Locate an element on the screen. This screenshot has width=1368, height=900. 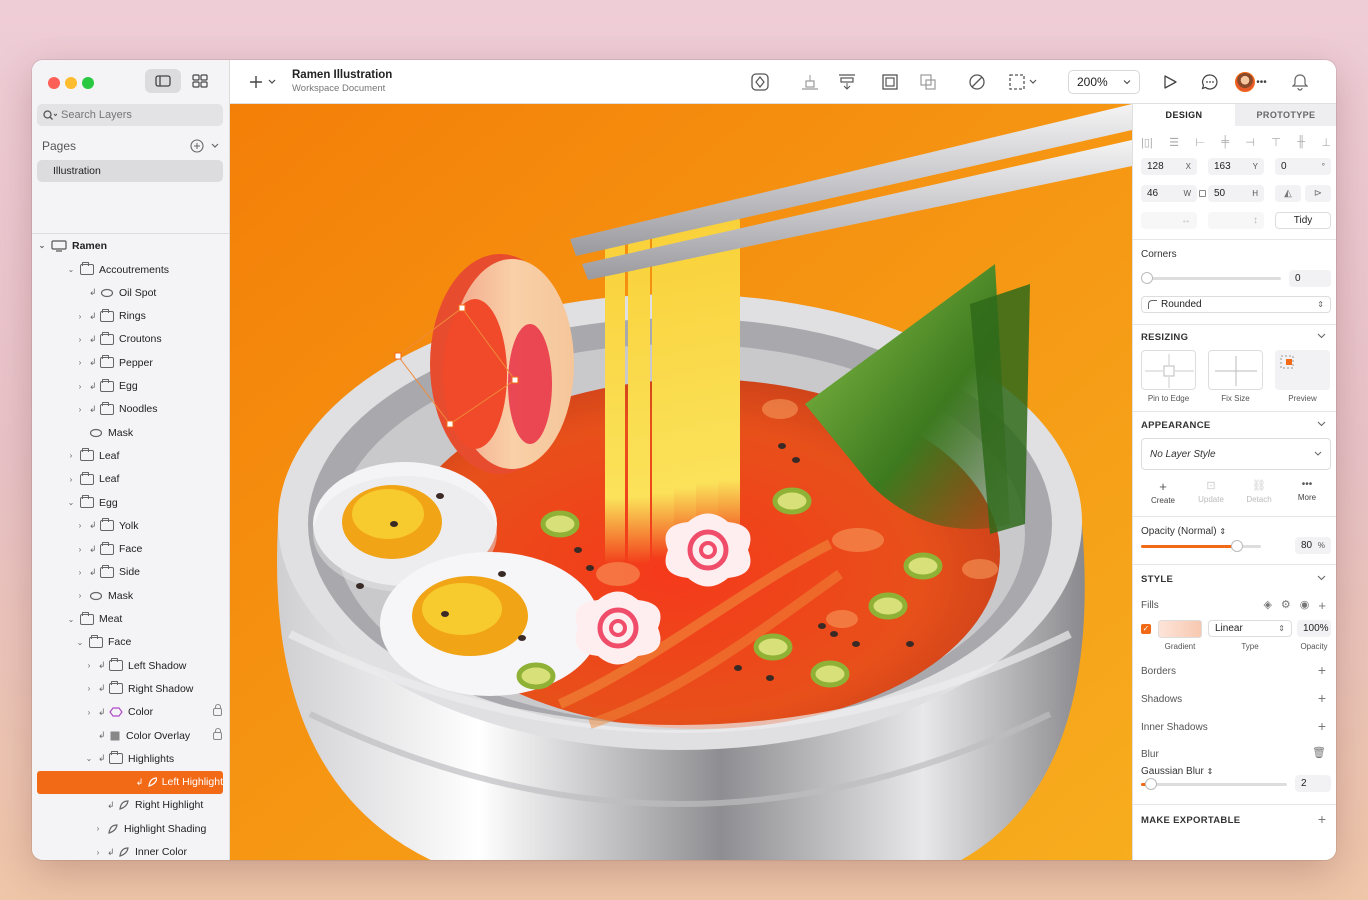
gear-icon: ⚙ is located at coordinates (1286, 605).